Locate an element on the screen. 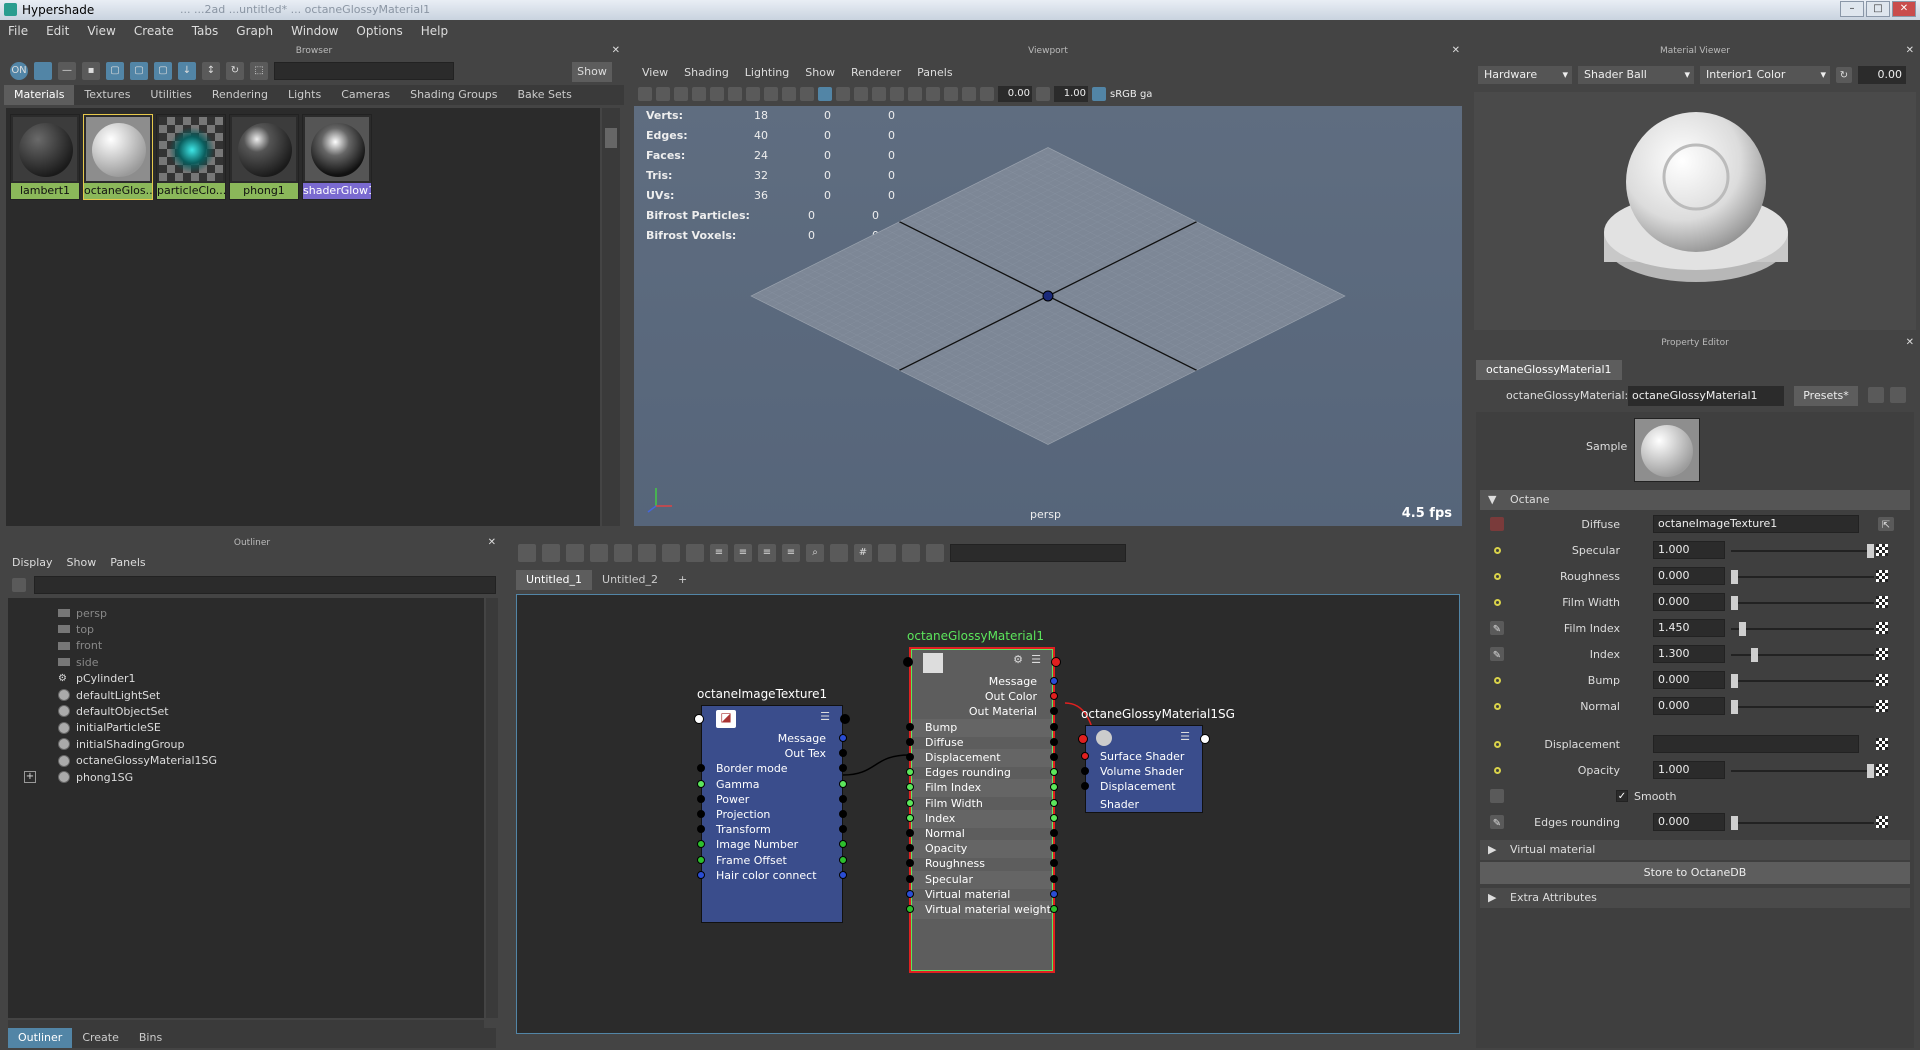  small-icons-icon: ▪ is located at coordinates (91, 71).